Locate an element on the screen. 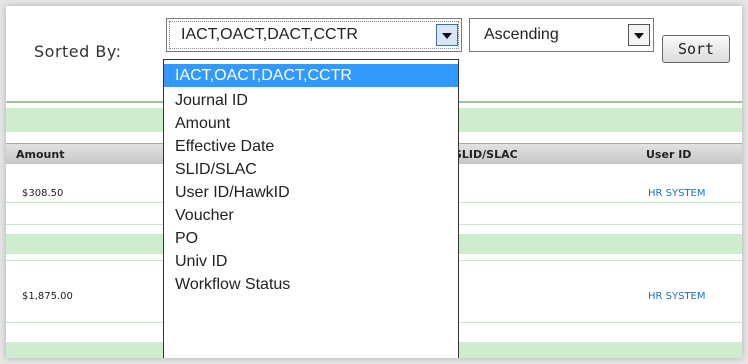  option-slid-slac: SLID/SLAC is located at coordinates (311, 169).